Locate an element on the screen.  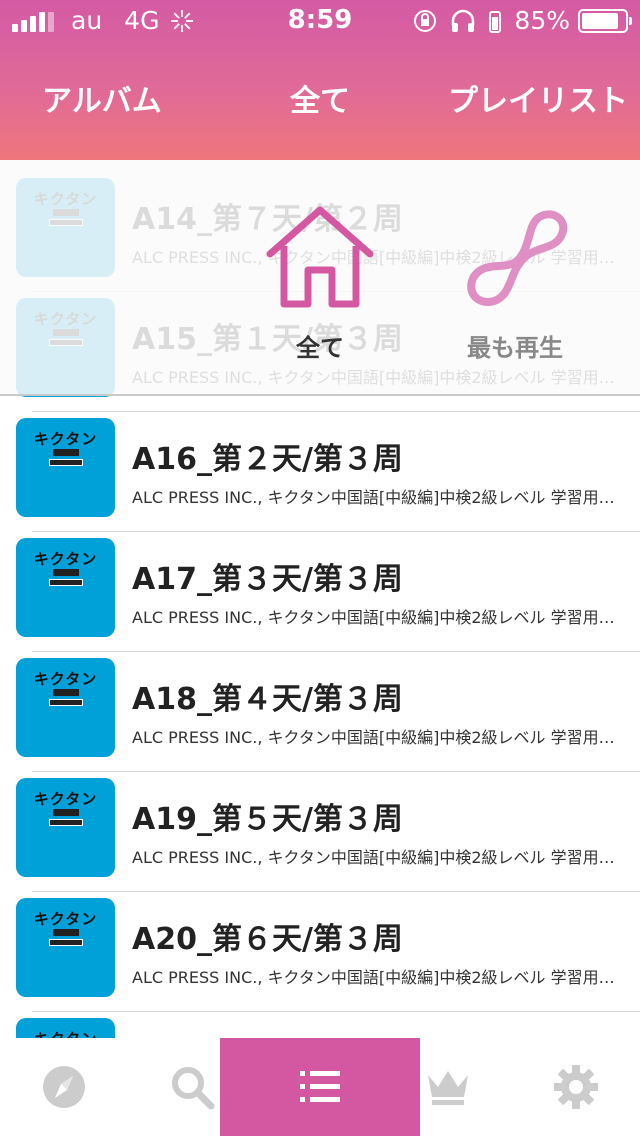
tab-settings is located at coordinates (576, 1087).